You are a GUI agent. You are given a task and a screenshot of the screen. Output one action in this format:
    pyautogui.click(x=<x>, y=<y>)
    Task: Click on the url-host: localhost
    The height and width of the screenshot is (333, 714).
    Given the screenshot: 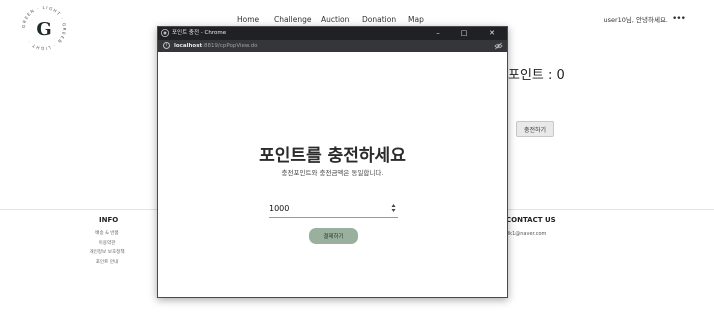 What is the action you would take?
    pyautogui.click(x=188, y=46)
    